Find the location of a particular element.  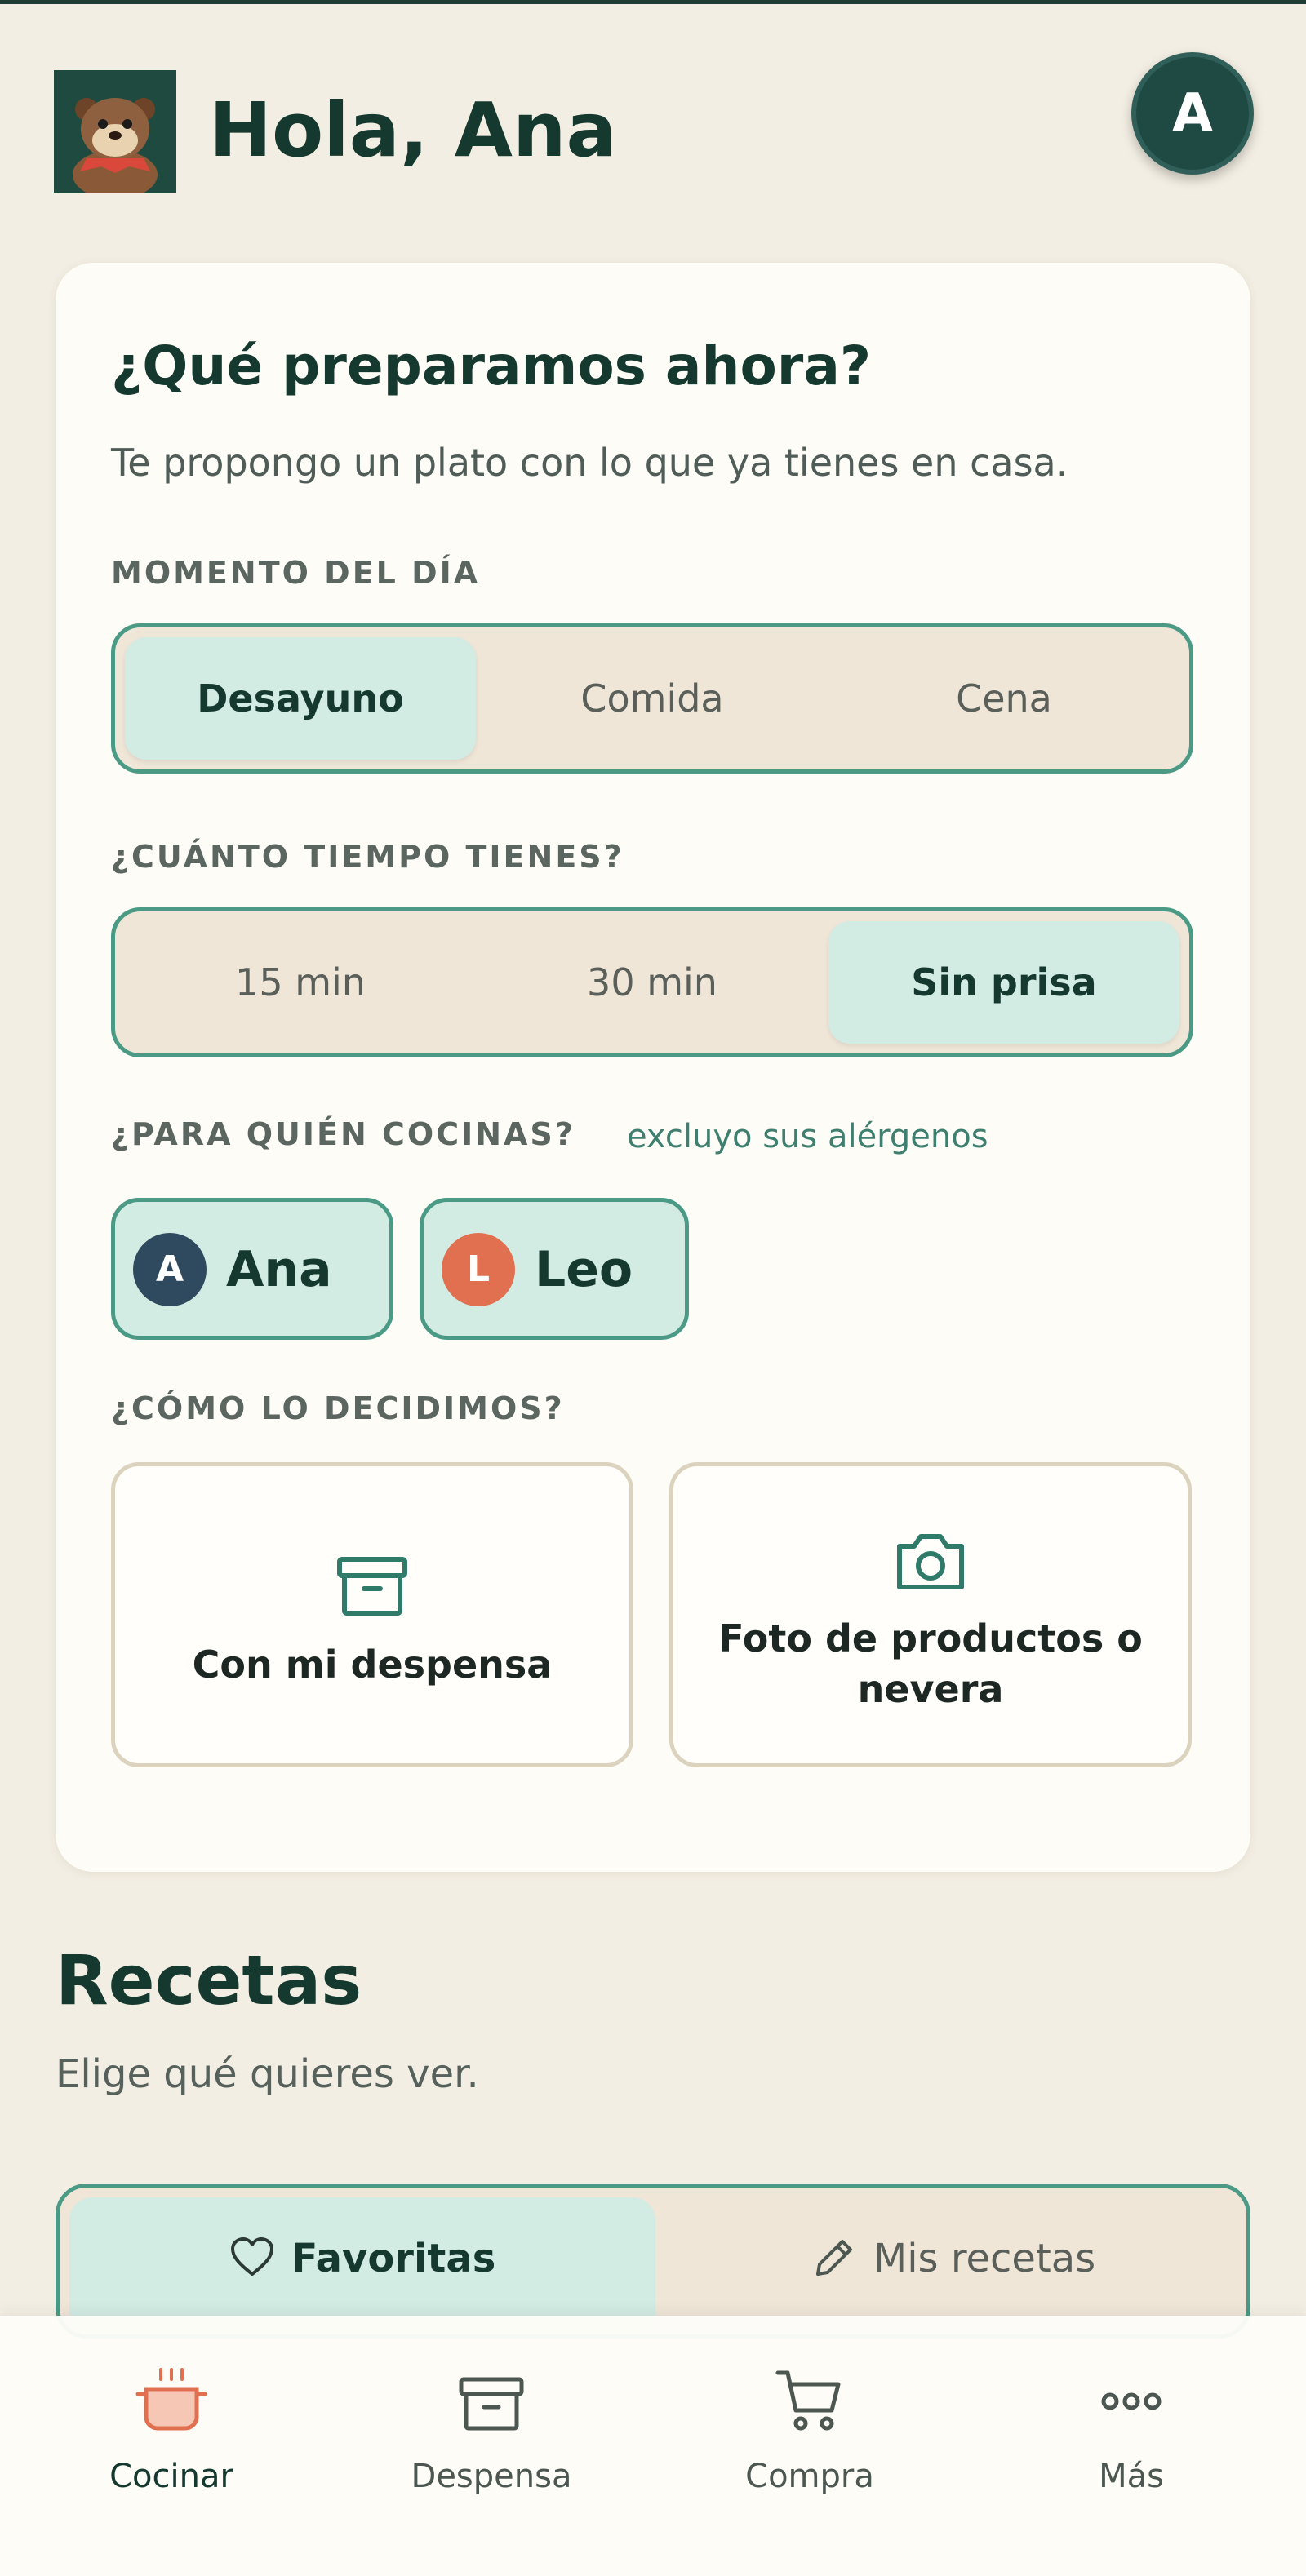

nav-item-despensa: Despensa is located at coordinates (491, 2446).